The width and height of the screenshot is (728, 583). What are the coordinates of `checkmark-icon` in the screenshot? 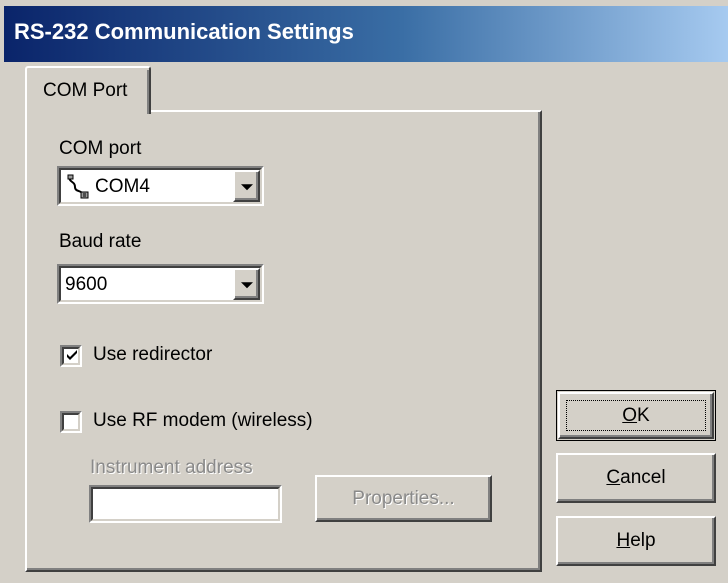 It's located at (72, 355).